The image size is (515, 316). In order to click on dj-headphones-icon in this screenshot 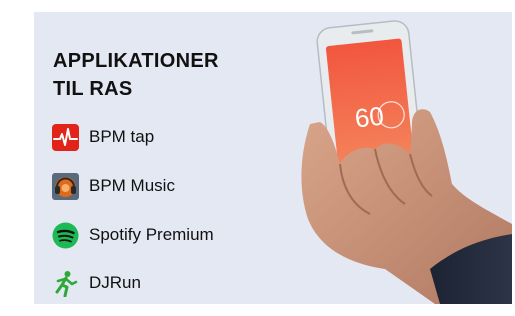, I will do `click(65, 186)`.